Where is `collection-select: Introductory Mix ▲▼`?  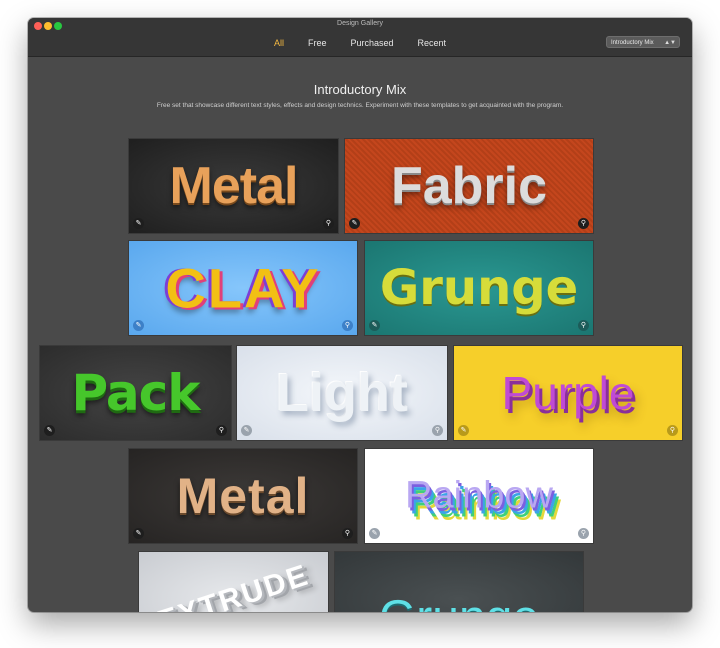 collection-select: Introductory Mix ▲▼ is located at coordinates (643, 42).